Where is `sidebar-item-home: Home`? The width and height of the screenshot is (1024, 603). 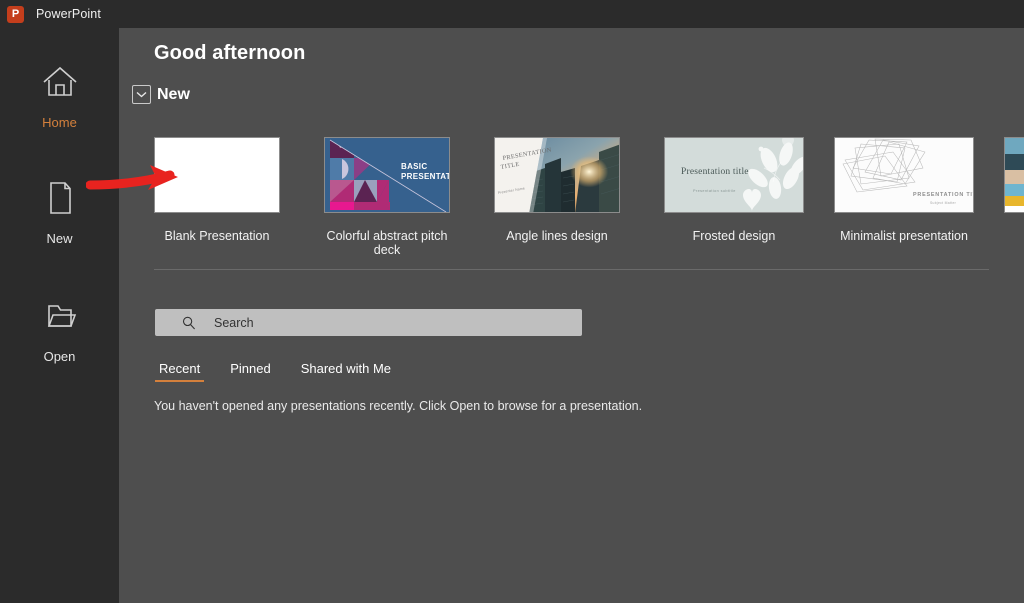 sidebar-item-home: Home is located at coordinates (59, 96).